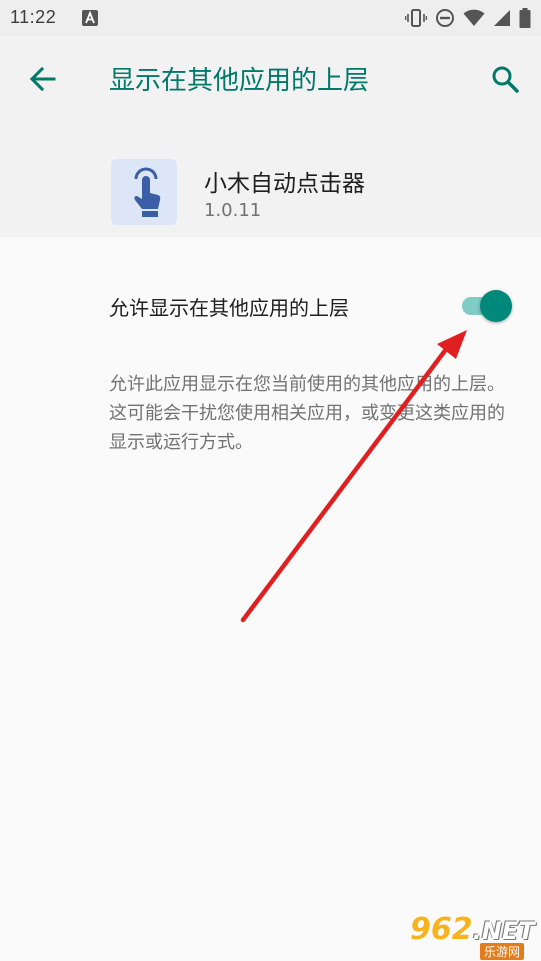  Describe the element at coordinates (503, 931) in the screenshot. I see `watermark-suffix: .NET` at that location.